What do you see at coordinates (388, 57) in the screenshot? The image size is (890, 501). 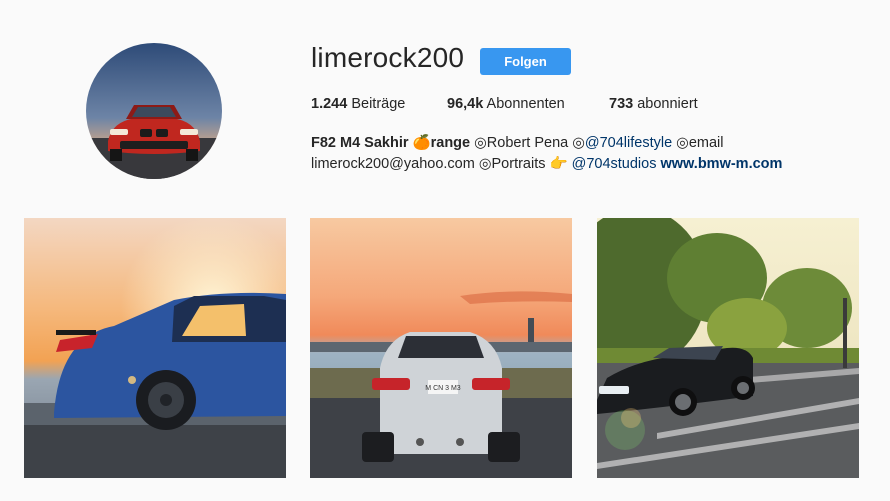 I see `username: limerock200` at bounding box center [388, 57].